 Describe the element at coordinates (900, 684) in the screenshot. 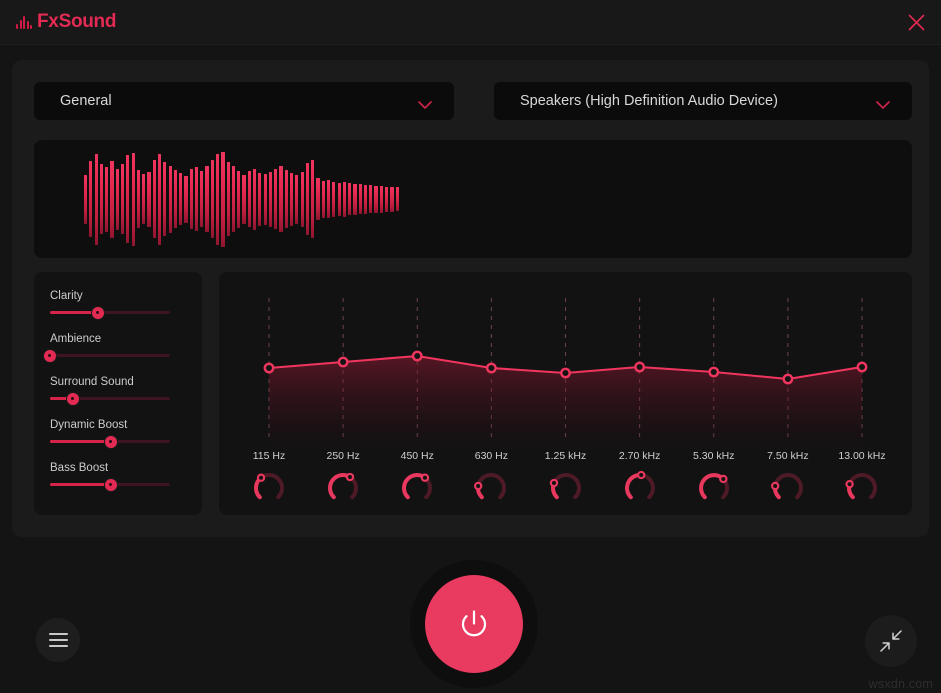

I see `watermark: wsxdn.com` at that location.